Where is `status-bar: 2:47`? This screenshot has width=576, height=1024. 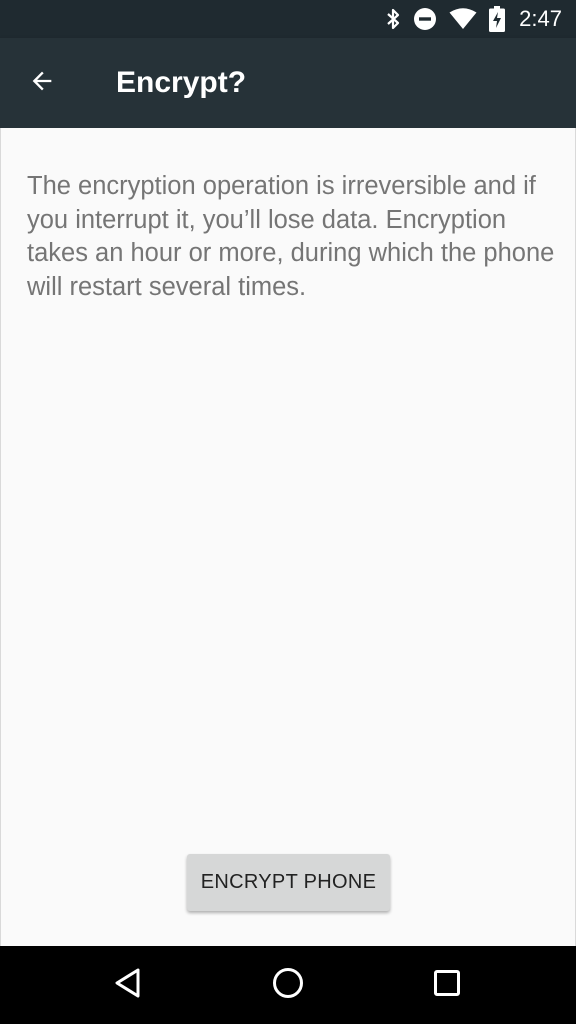
status-bar: 2:47 is located at coordinates (288, 19).